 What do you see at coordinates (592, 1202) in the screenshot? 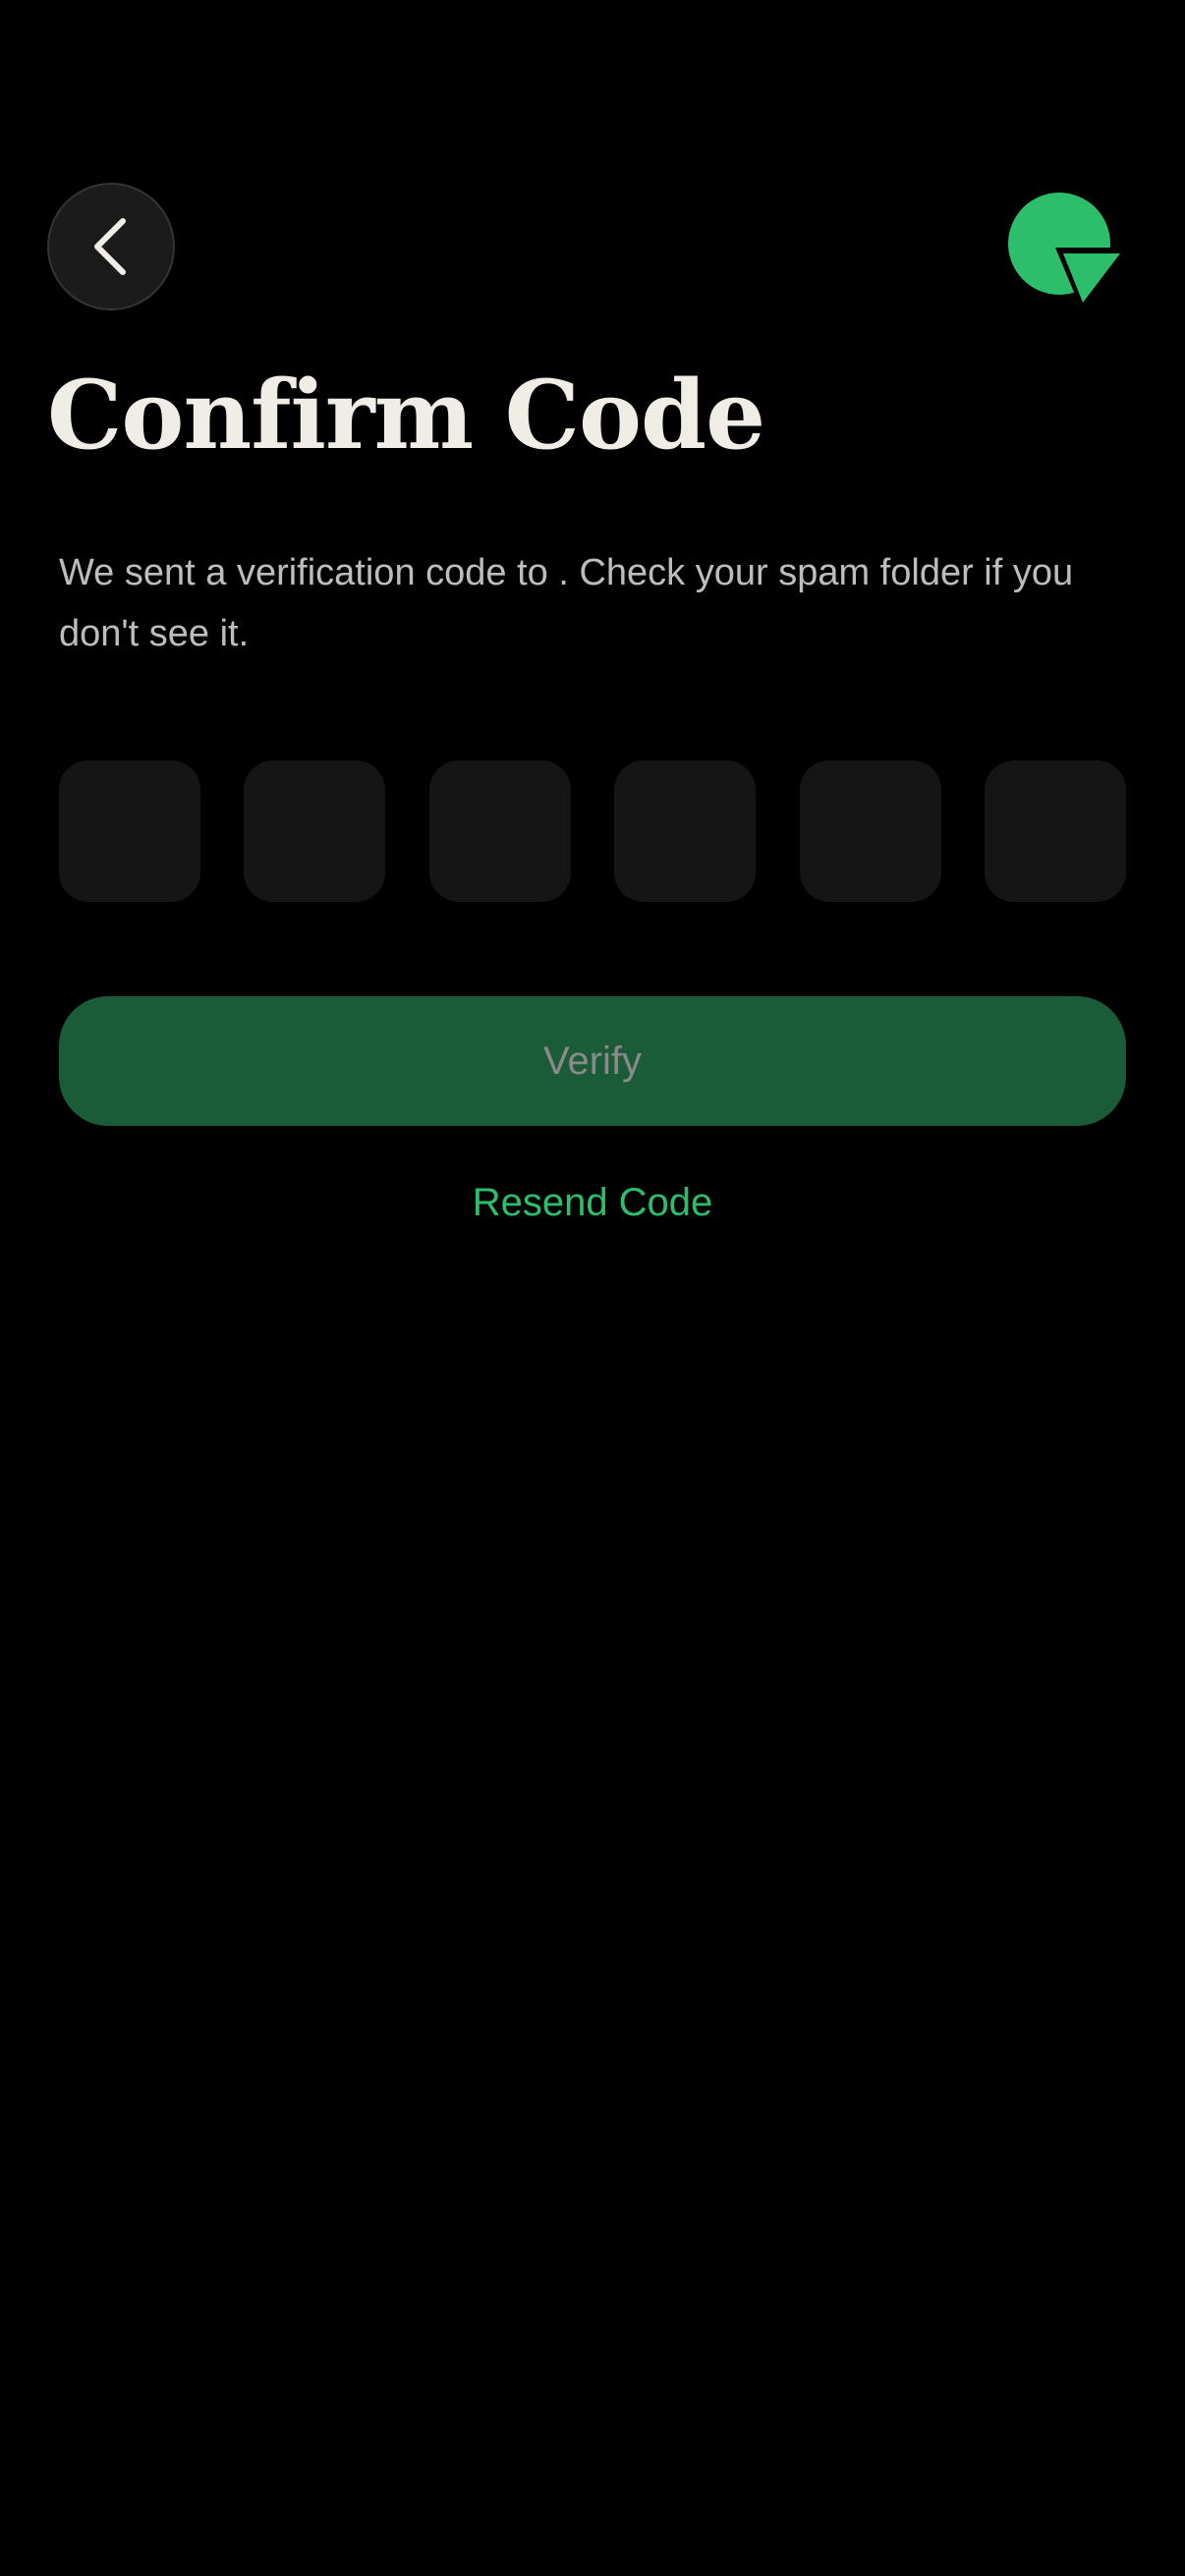
I see `resend-code-link: Resend Code` at bounding box center [592, 1202].